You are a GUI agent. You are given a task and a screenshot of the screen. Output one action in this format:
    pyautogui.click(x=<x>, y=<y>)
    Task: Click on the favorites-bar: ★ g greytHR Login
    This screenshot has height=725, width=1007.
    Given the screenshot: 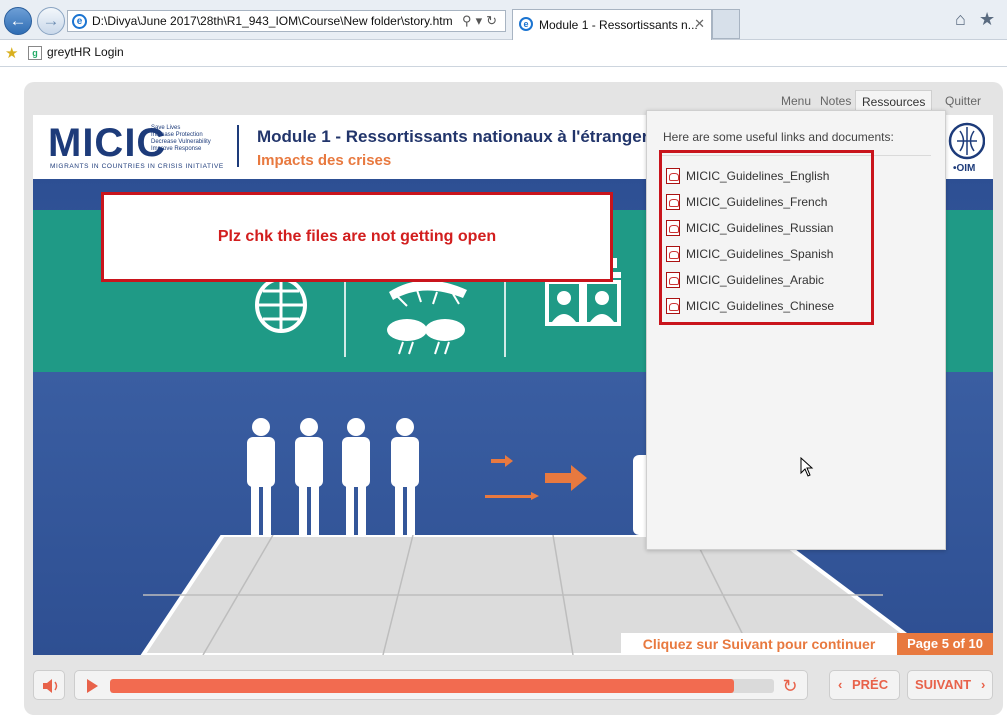 What is the action you would take?
    pyautogui.click(x=503, y=53)
    